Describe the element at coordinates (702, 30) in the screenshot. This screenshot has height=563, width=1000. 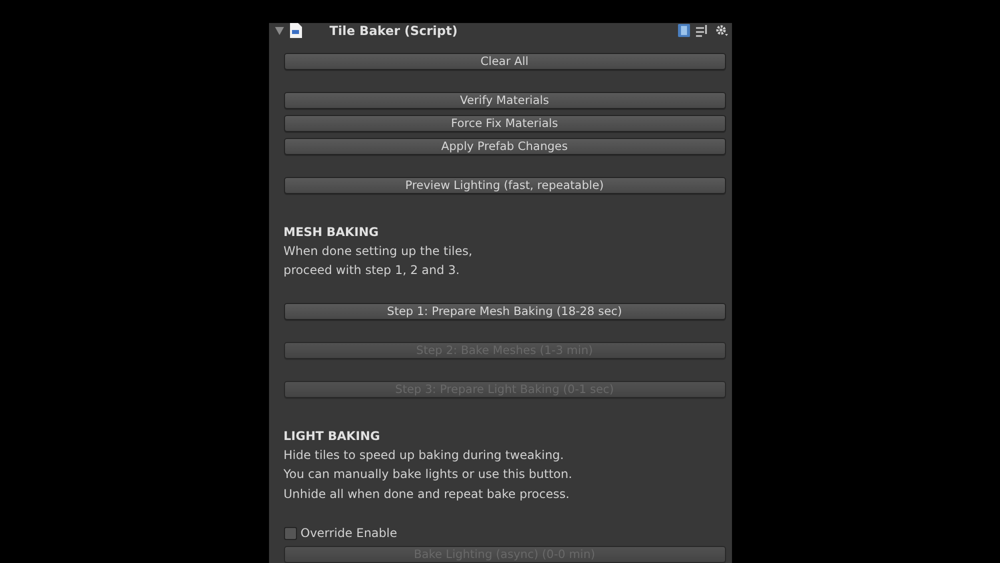
I see `preset-sliders-icon` at that location.